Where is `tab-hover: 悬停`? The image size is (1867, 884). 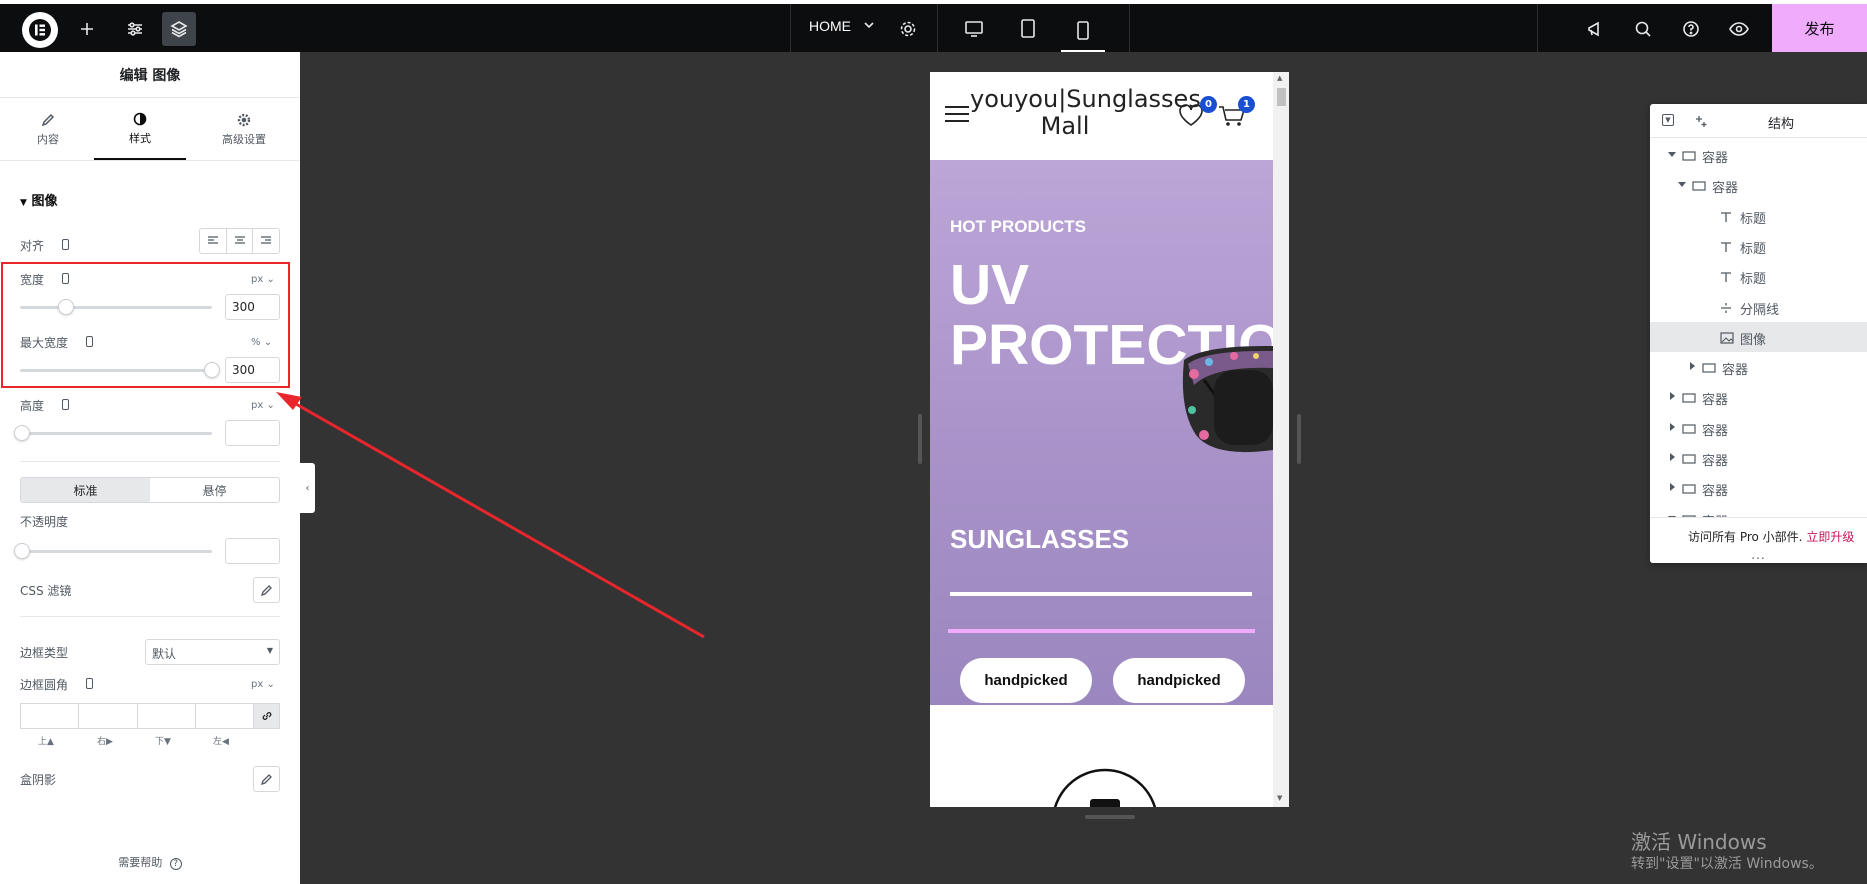
tab-hover: 悬停 is located at coordinates (214, 490).